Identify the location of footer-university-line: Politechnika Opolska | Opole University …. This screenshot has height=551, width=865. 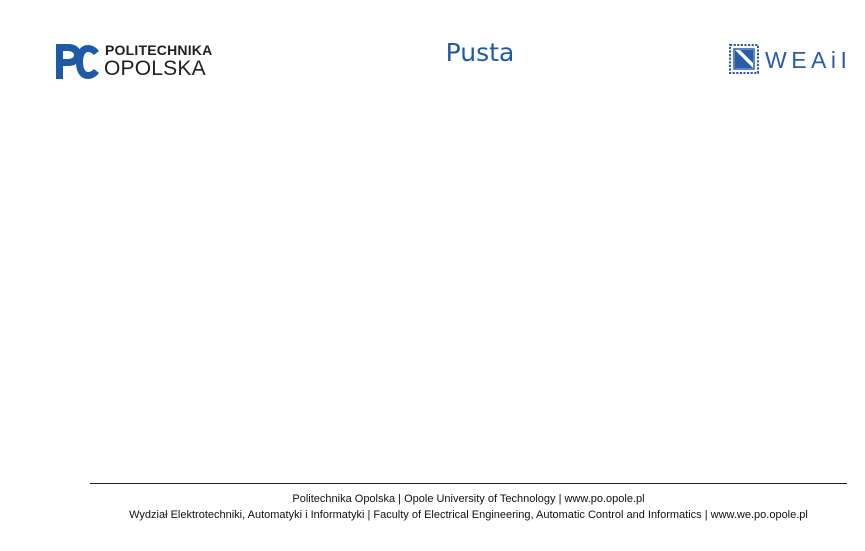
(468, 499).